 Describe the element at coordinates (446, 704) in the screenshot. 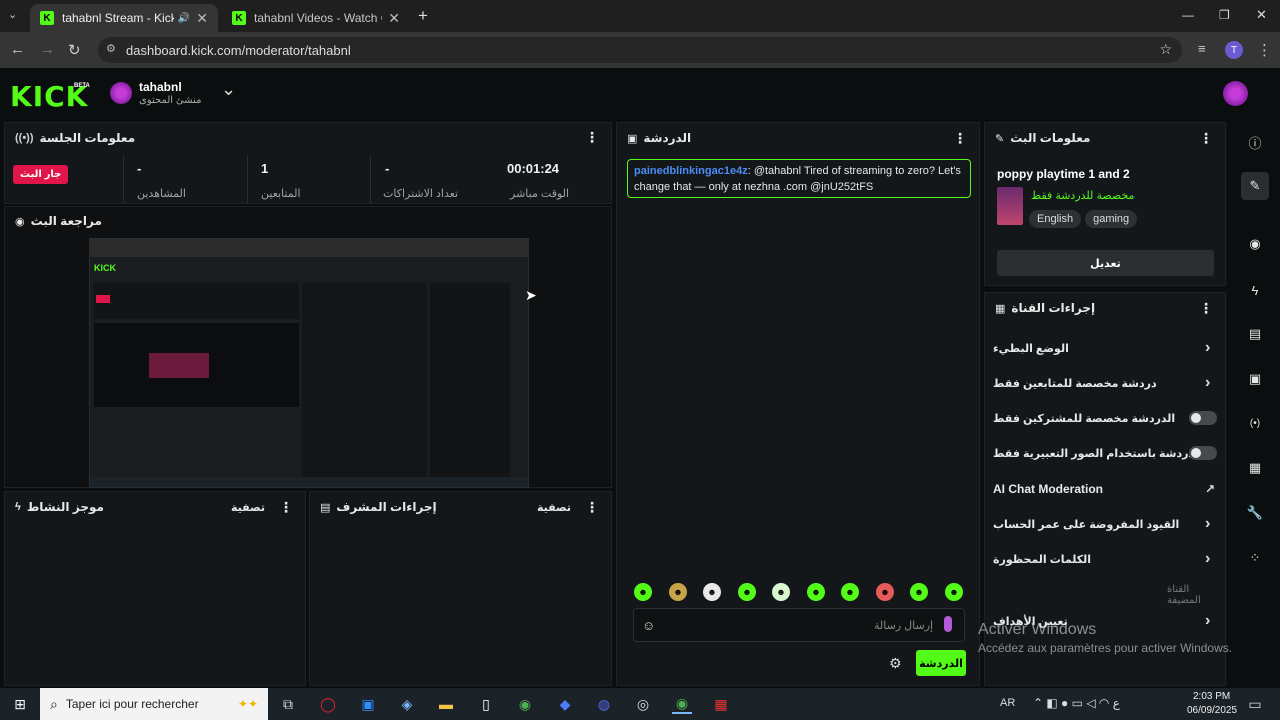

I see `file-explorer-icon: ▬` at that location.